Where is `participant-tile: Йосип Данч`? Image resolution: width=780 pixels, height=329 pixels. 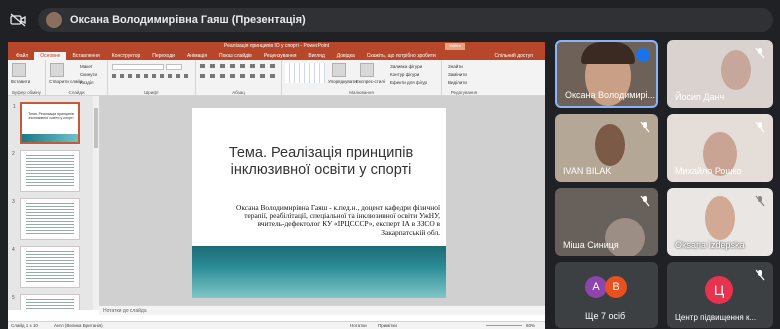 participant-tile: Йосип Данч is located at coordinates (720, 74).